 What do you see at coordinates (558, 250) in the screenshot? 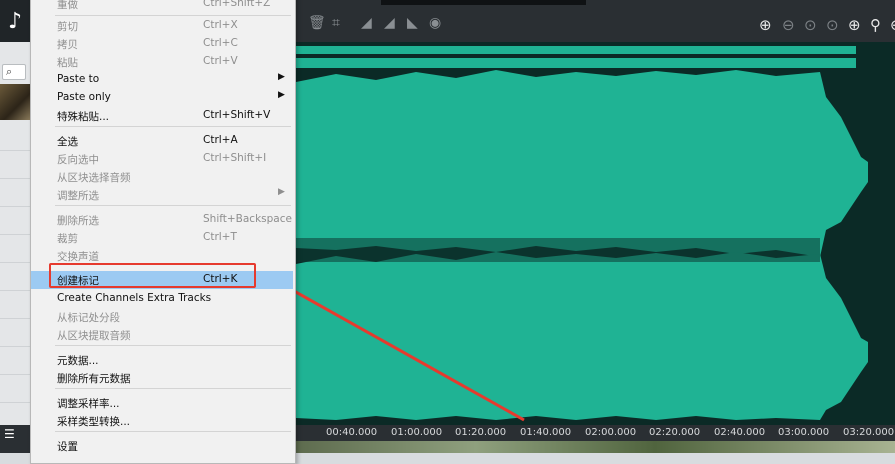
I see `channel-gap` at bounding box center [558, 250].